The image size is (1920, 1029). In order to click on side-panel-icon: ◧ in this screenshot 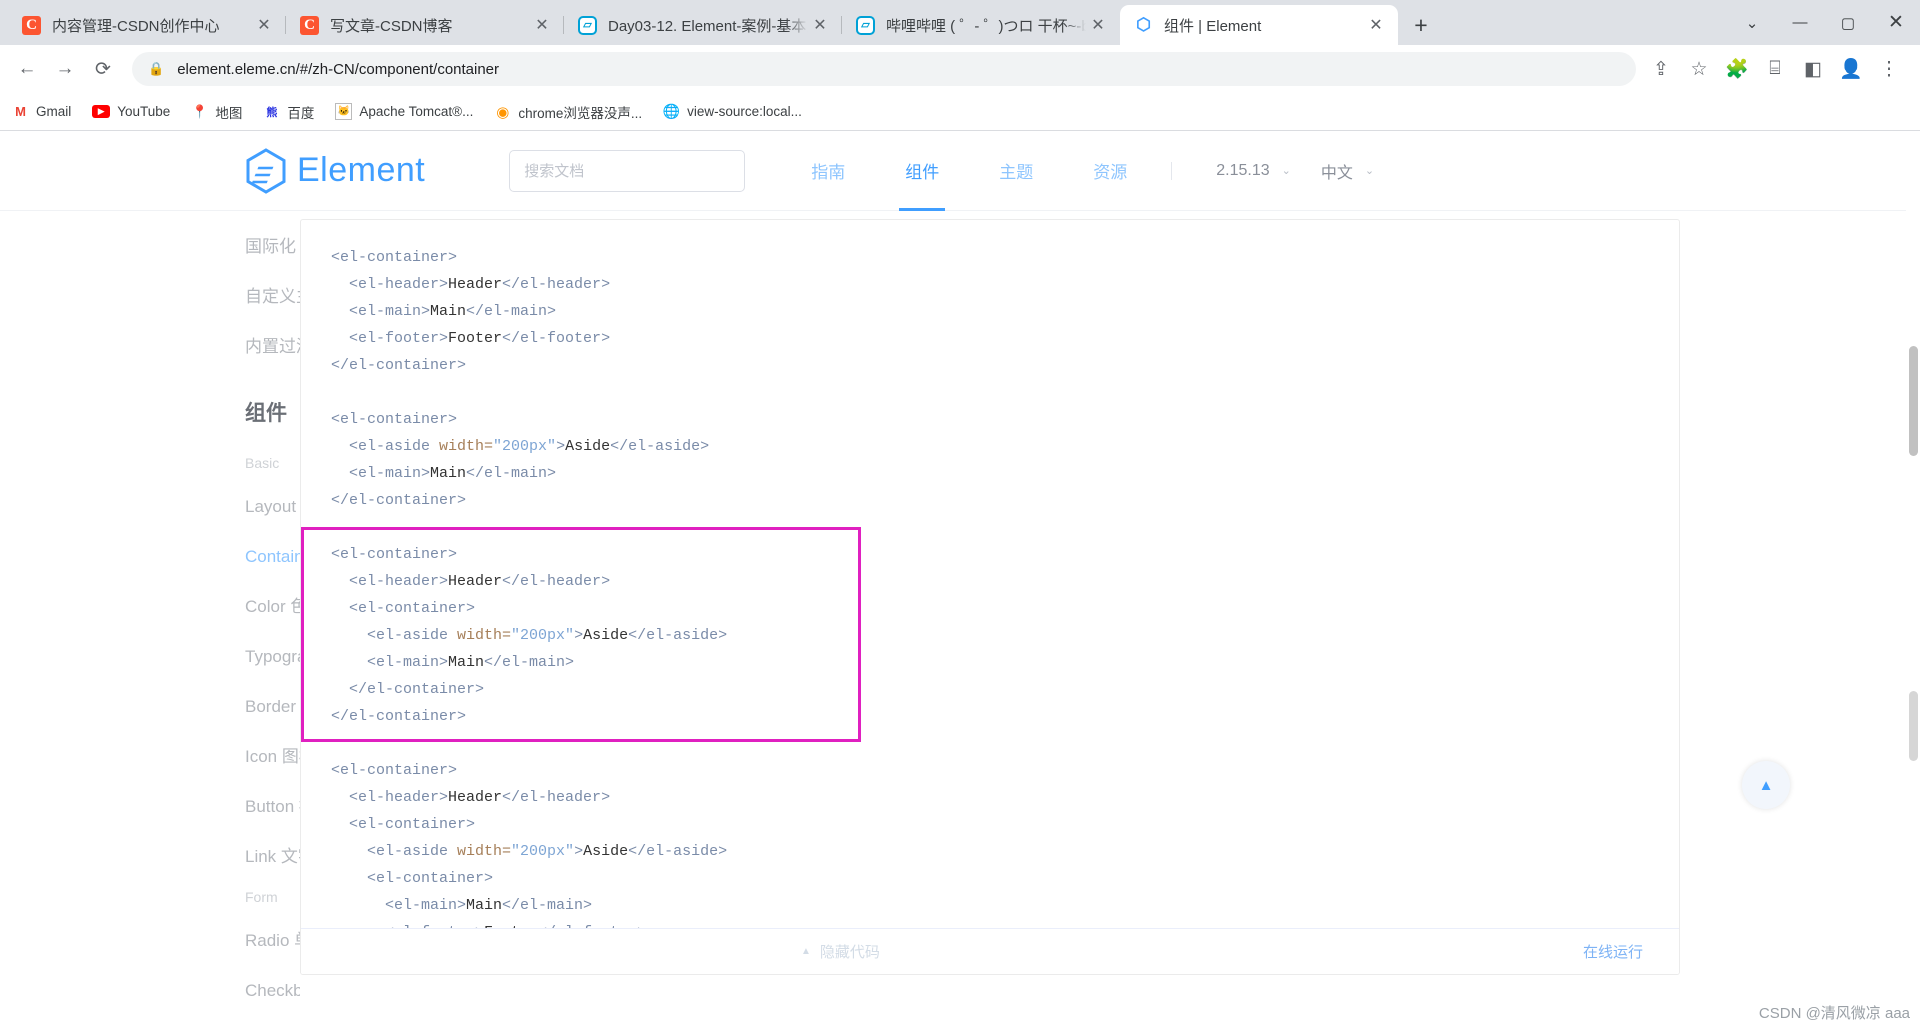, I will do `click(1813, 69)`.